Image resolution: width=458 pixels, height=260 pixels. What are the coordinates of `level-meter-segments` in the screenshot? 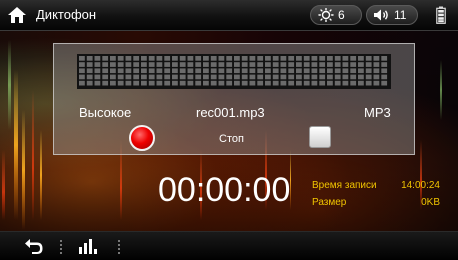 It's located at (233, 71).